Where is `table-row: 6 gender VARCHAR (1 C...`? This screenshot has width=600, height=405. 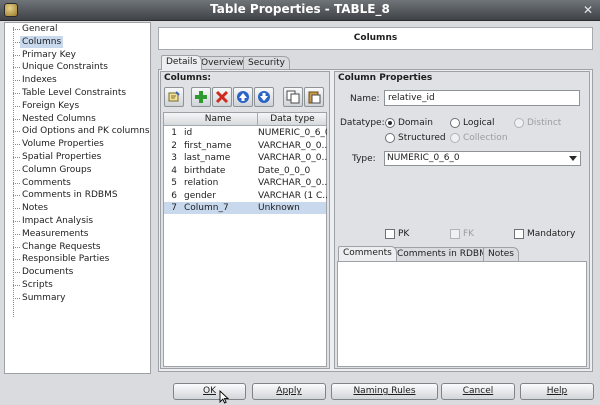 table-row: 6 gender VARCHAR (1 C... is located at coordinates (245, 196).